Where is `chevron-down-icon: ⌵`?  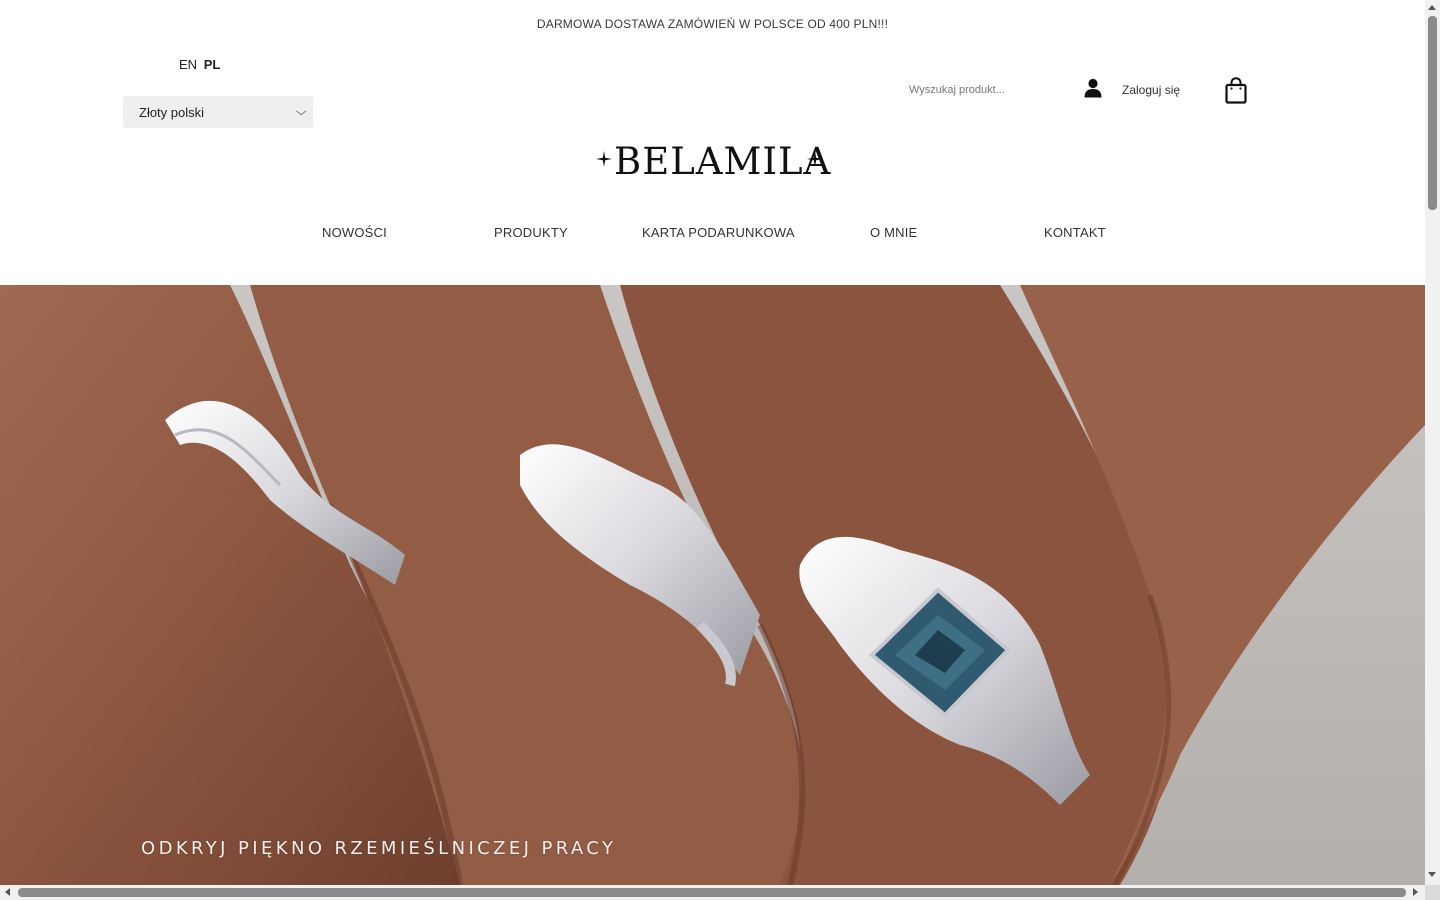 chevron-down-icon: ⌵ is located at coordinates (301, 111).